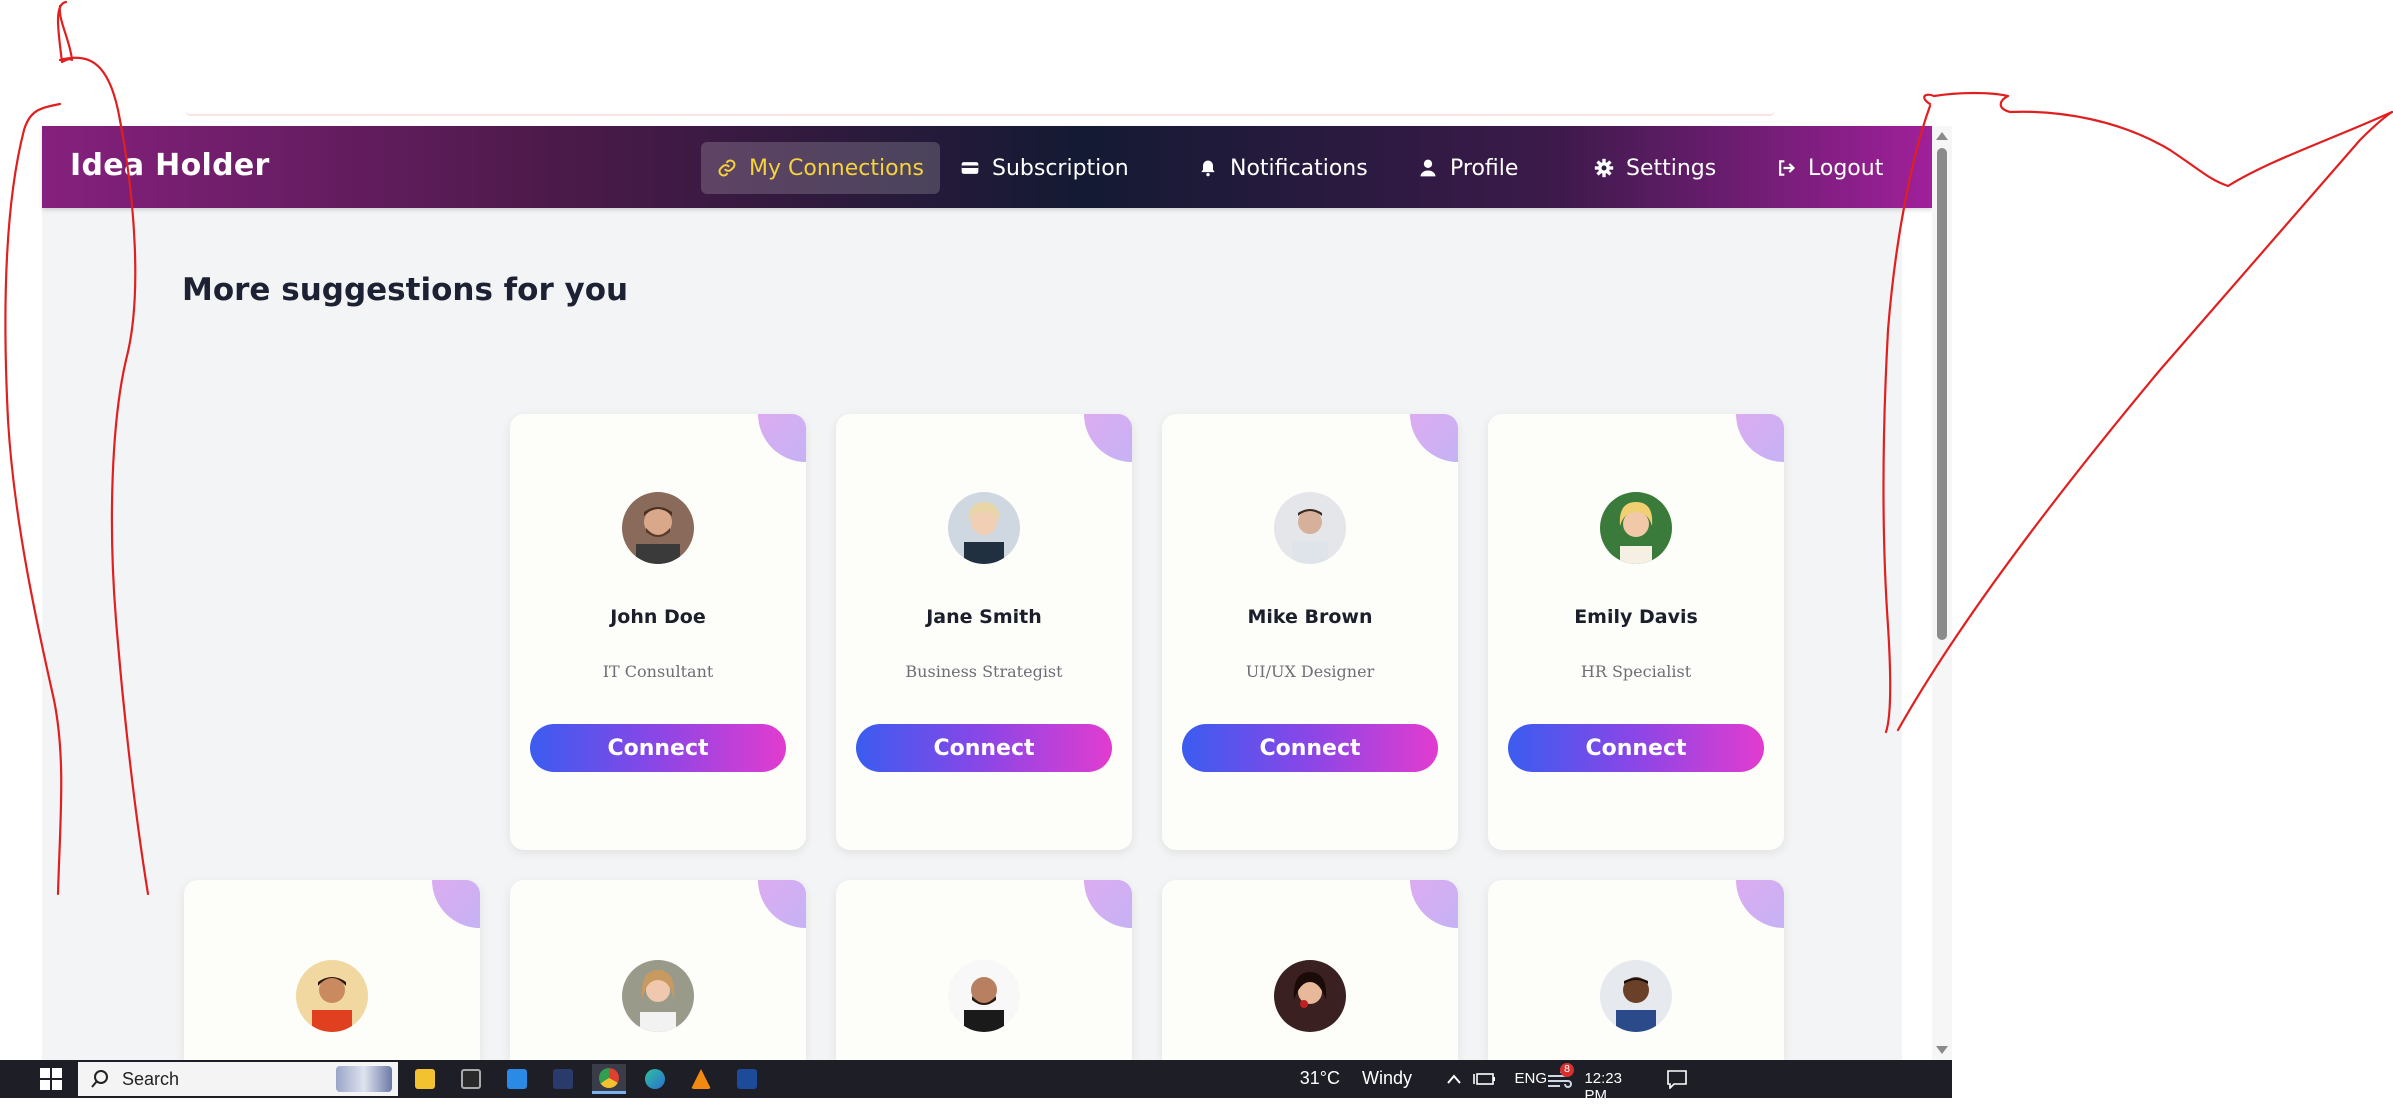 The width and height of the screenshot is (2393, 1104). What do you see at coordinates (701, 1079) in the screenshot?
I see `vlc-icon` at bounding box center [701, 1079].